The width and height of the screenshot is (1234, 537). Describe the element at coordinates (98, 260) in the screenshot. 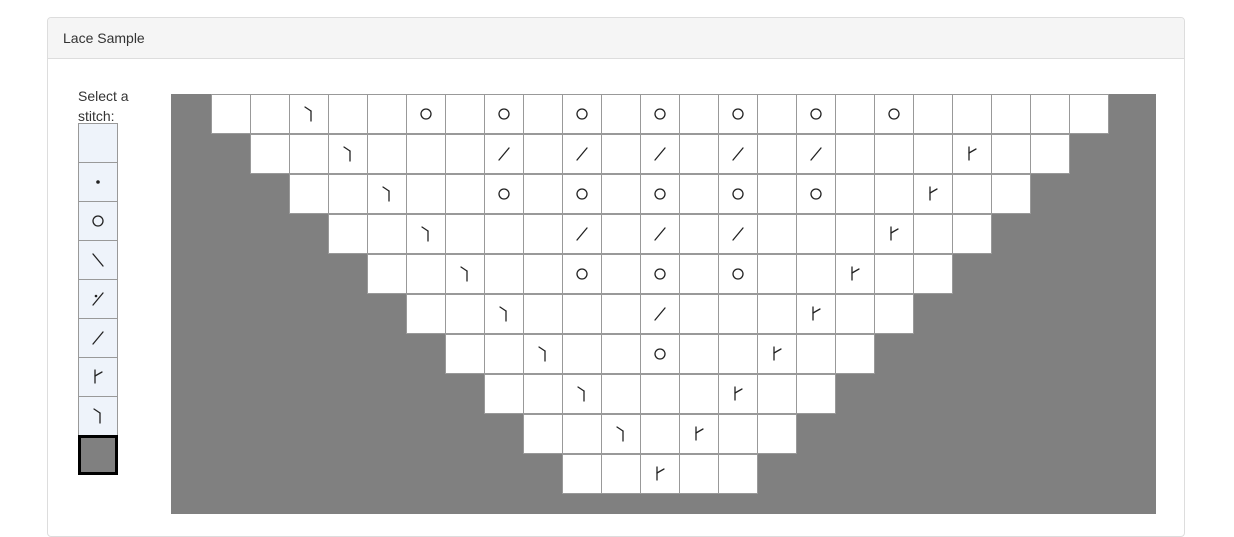

I see `stitch-option-ssk` at that location.